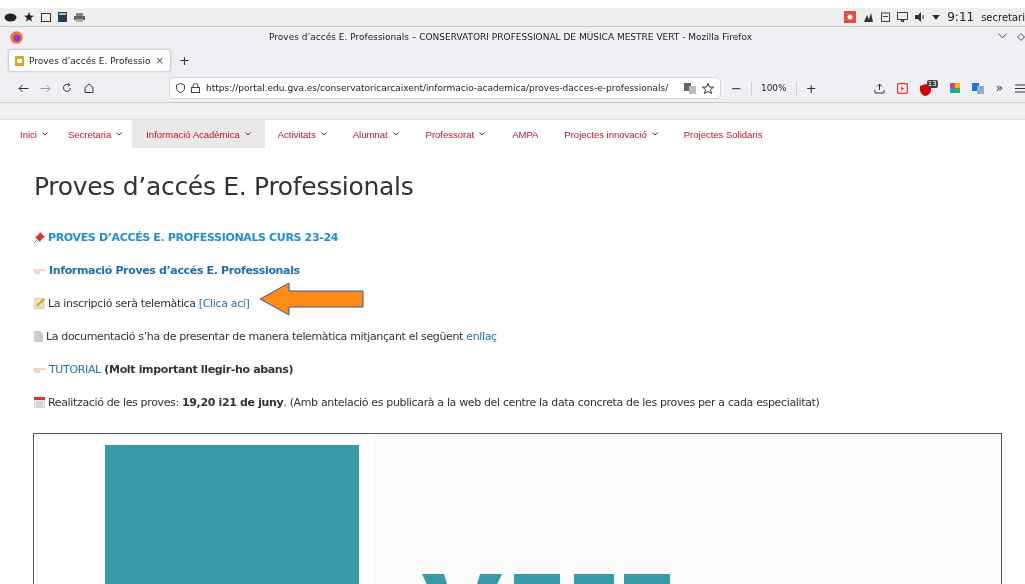 The image size is (1025, 584). I want to click on calculator-icon, so click(62, 17).